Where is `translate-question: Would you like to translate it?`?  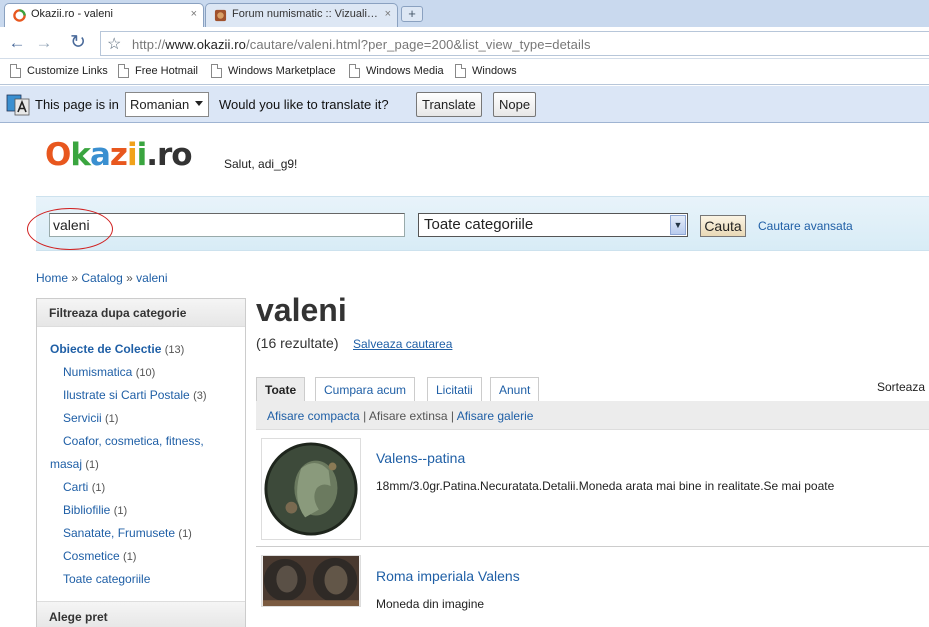 translate-question: Would you like to translate it? is located at coordinates (304, 104).